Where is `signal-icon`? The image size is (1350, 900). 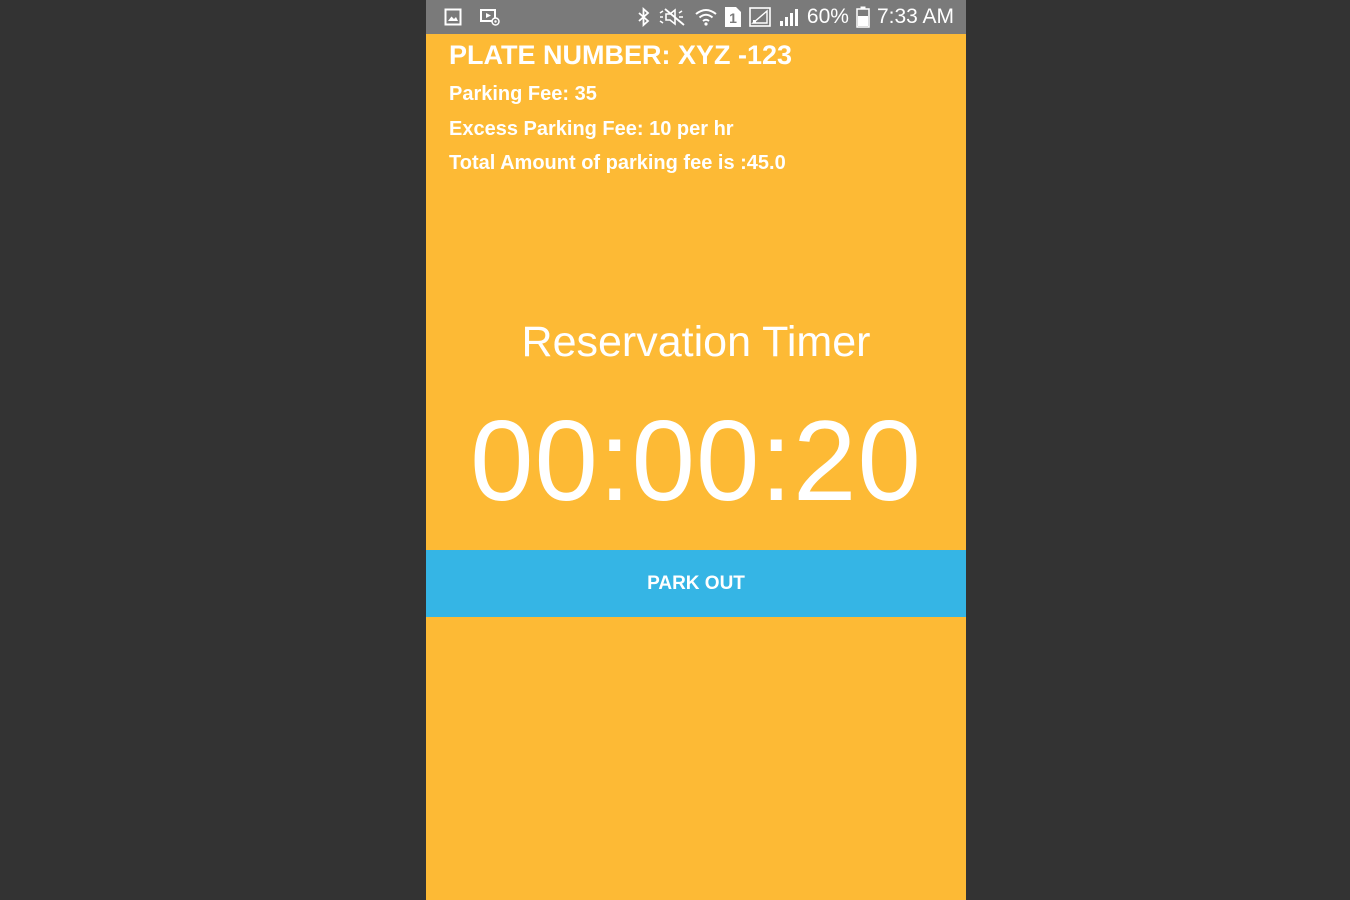
signal-icon is located at coordinates (789, 17).